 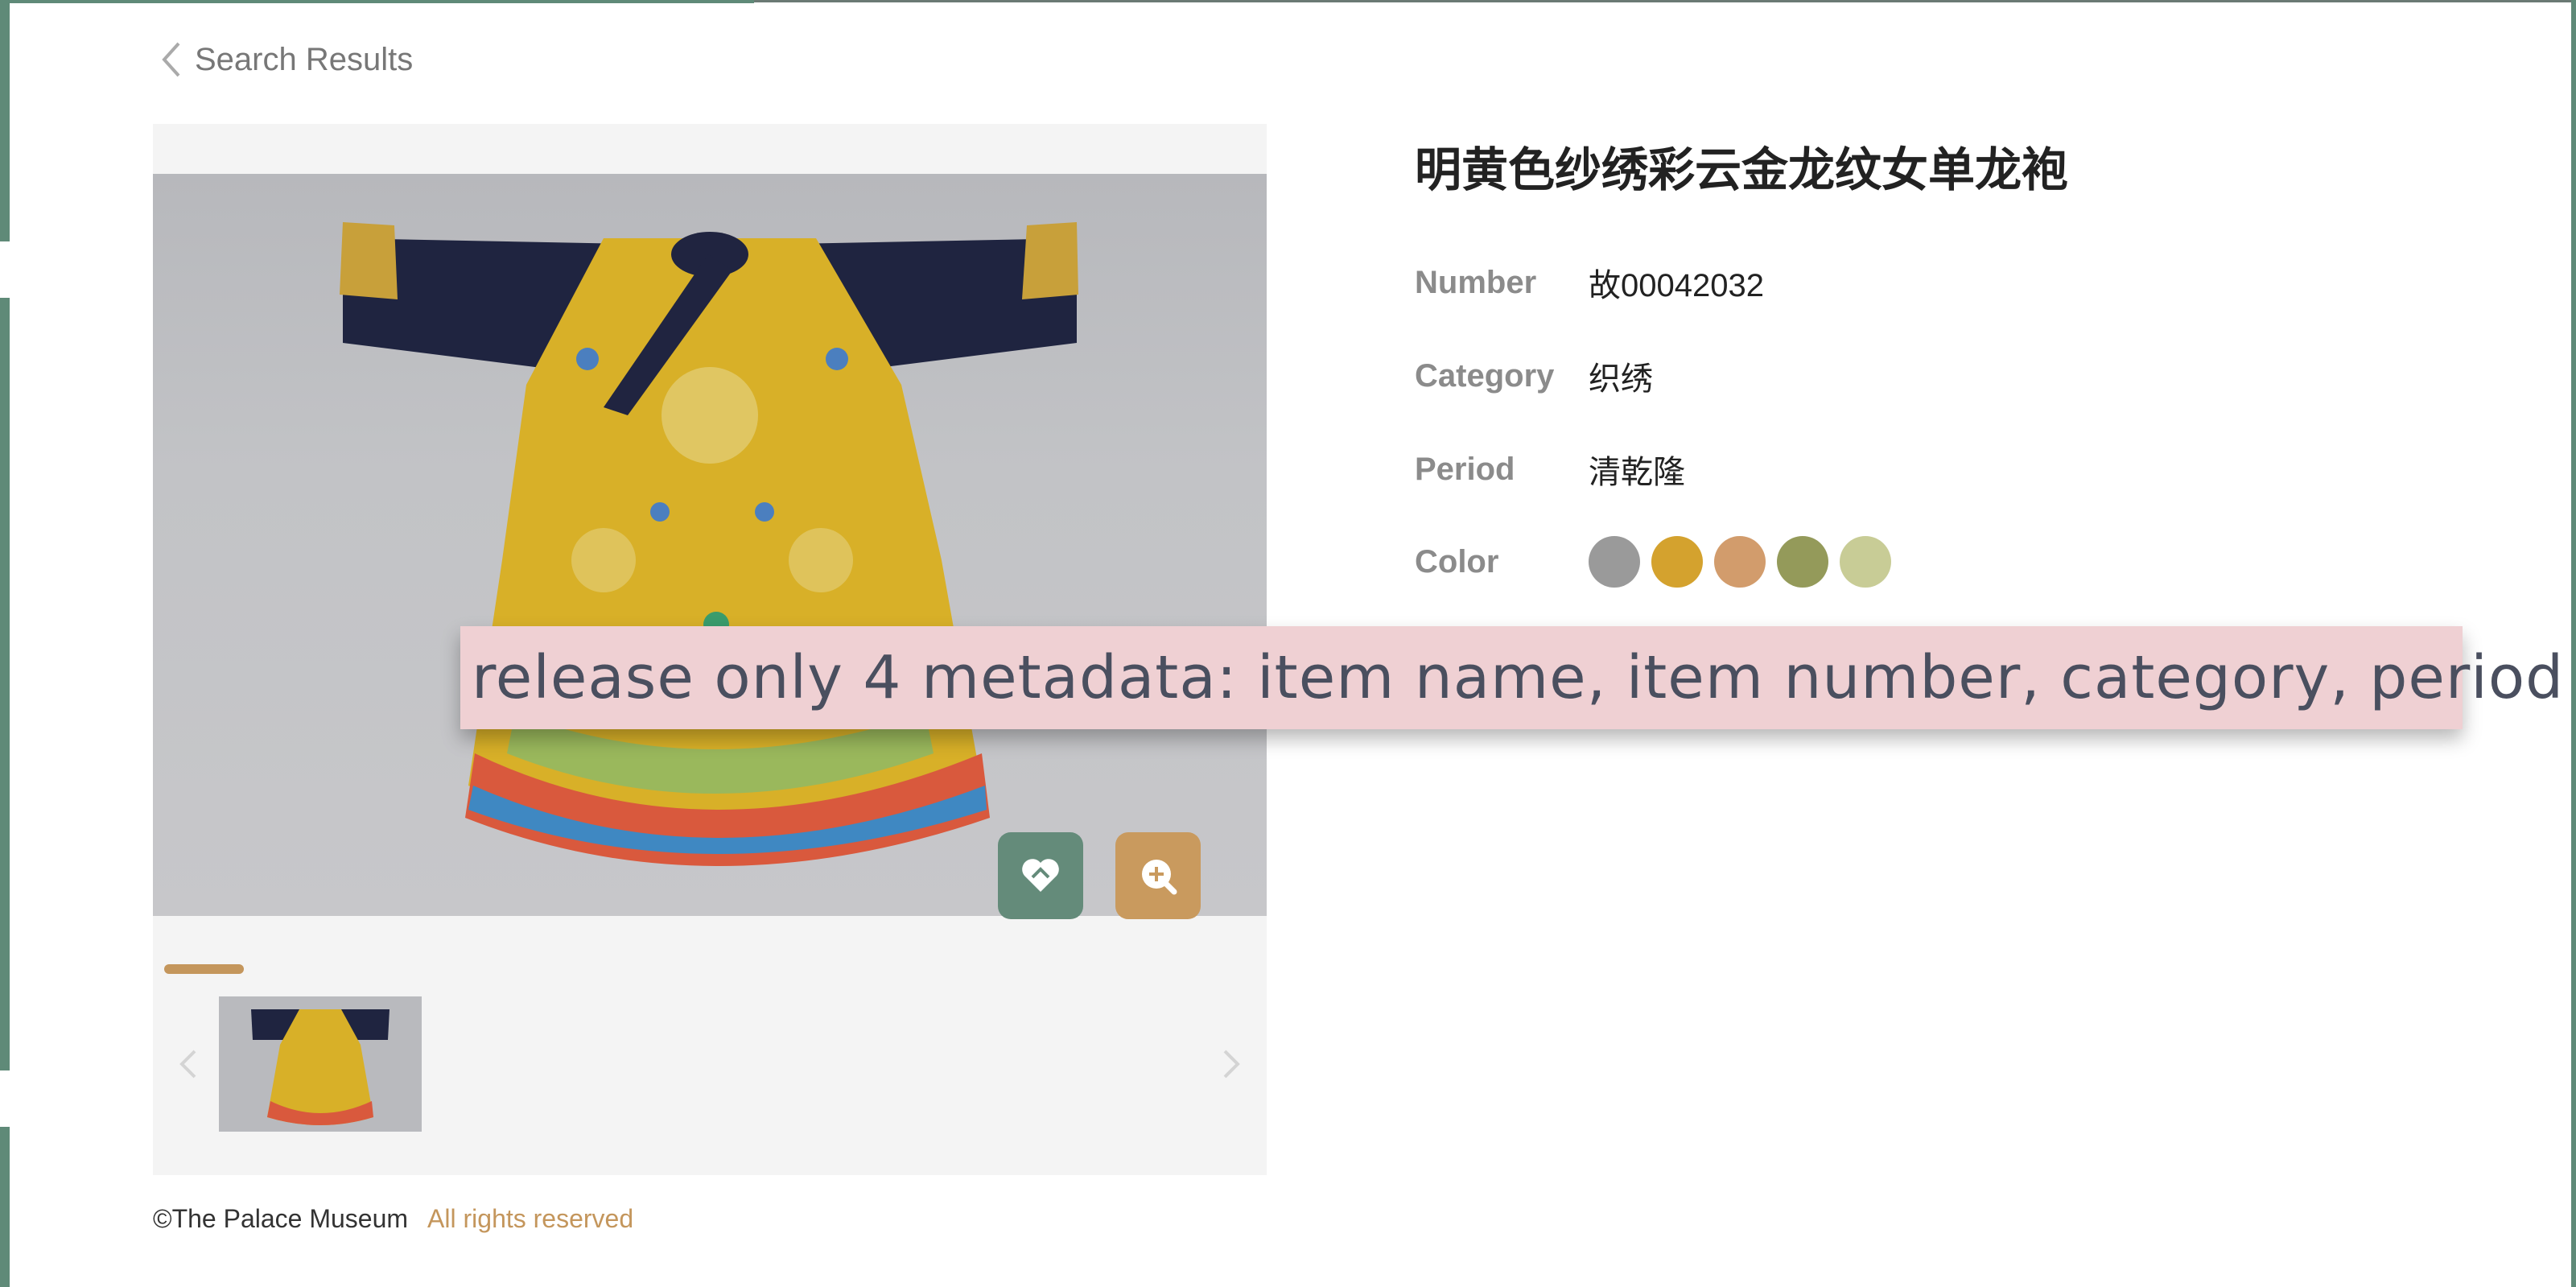 I want to click on zoom-button, so click(x=1158, y=876).